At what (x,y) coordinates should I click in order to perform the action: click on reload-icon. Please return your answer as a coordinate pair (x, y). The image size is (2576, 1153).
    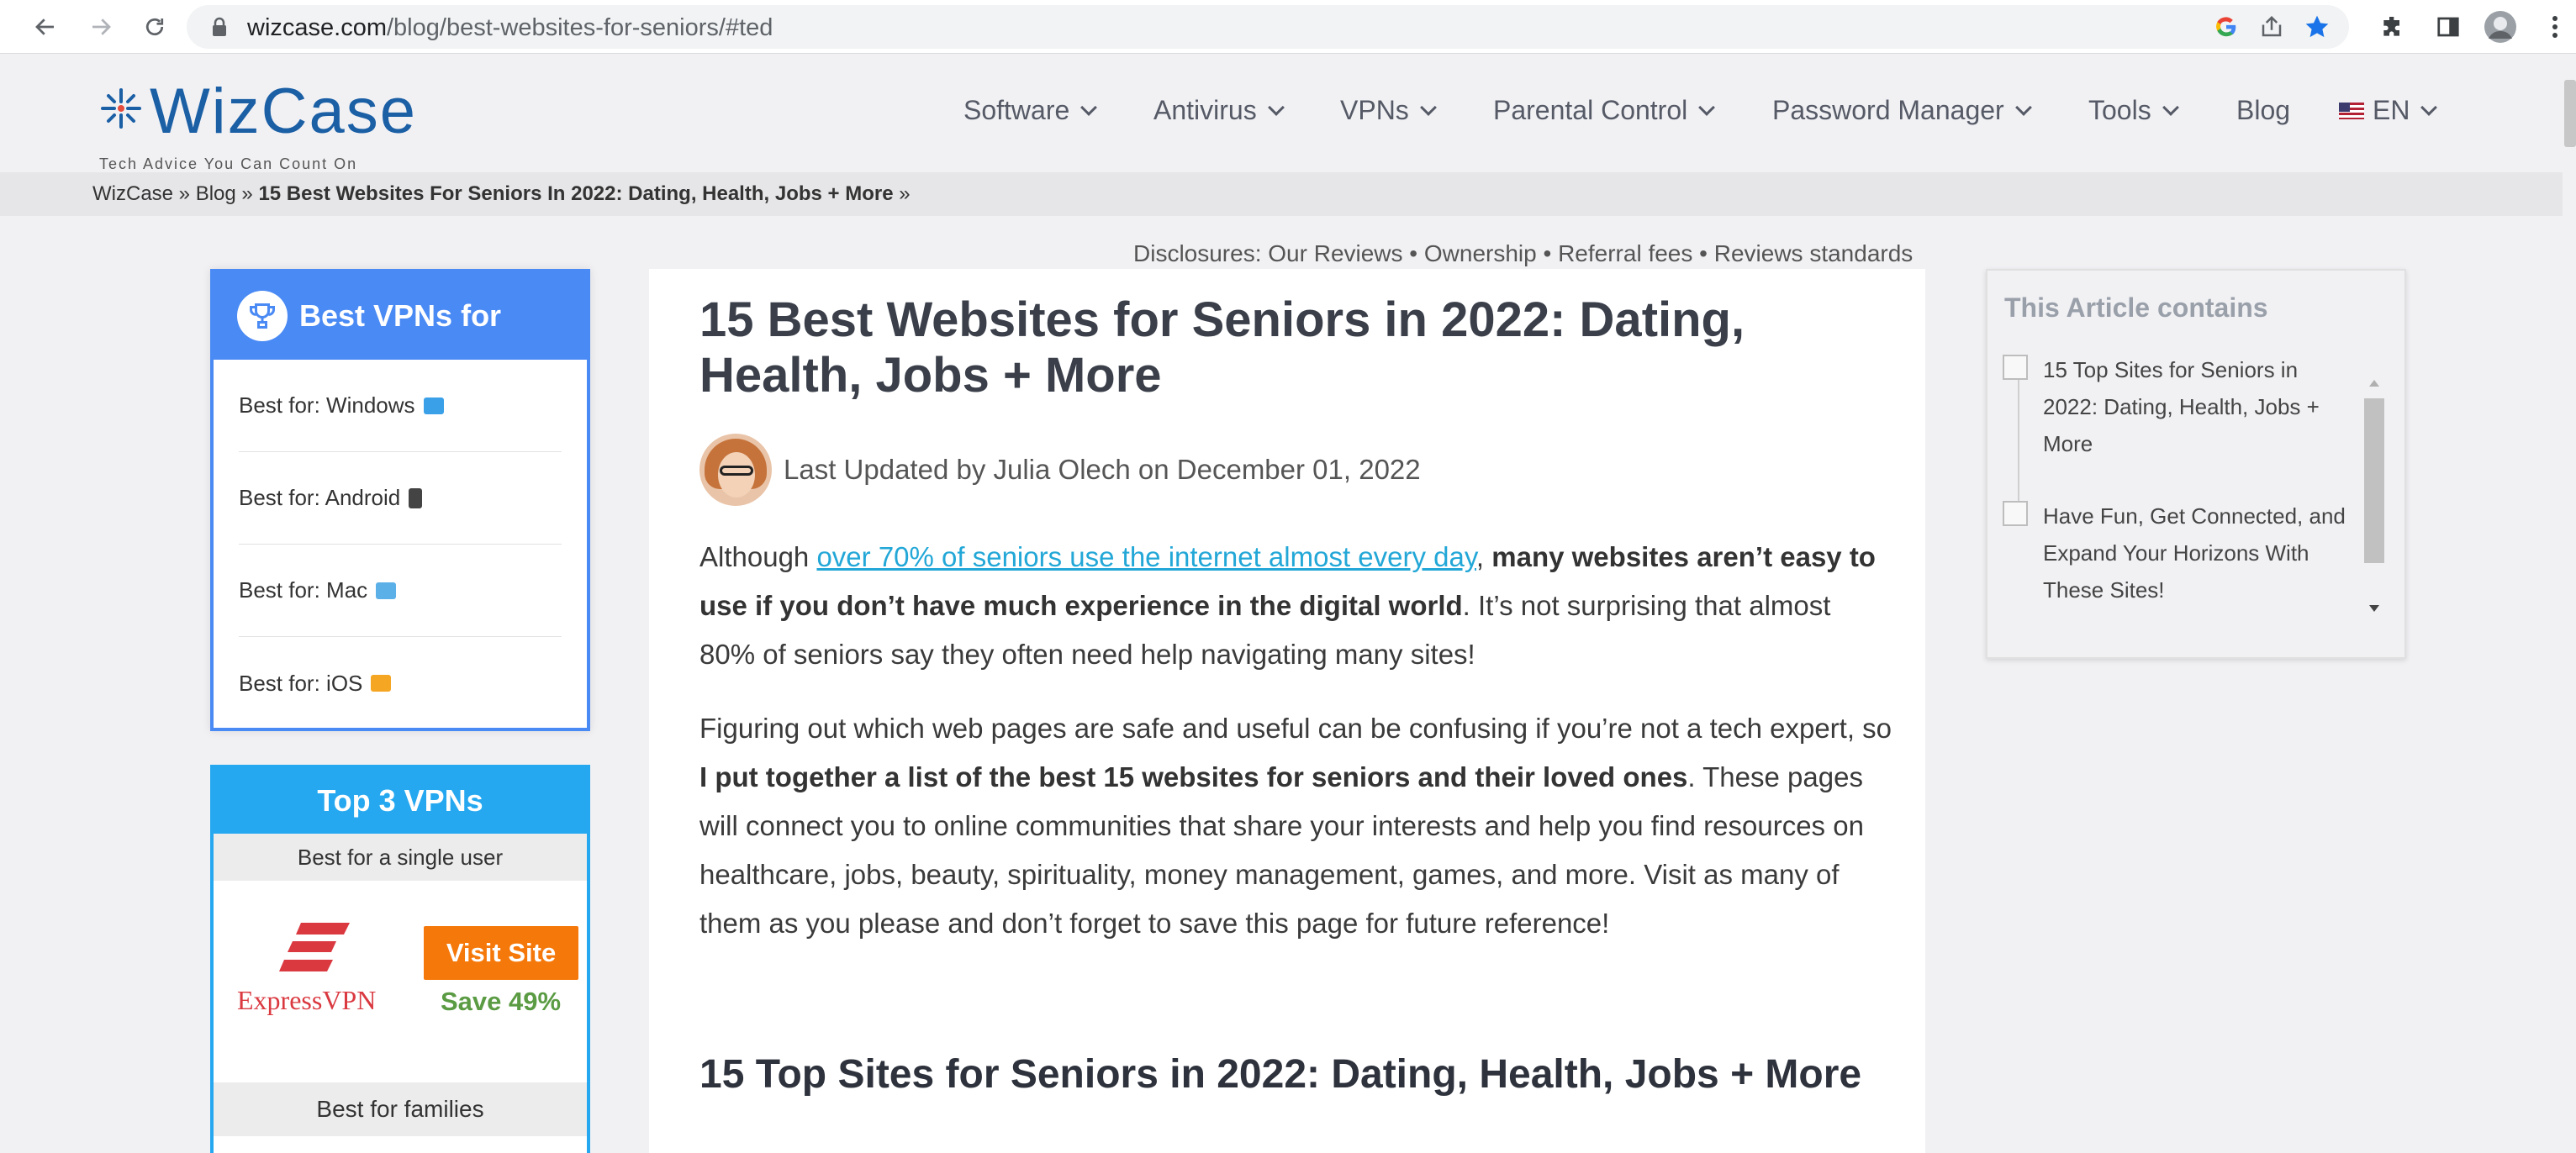
    Looking at the image, I should click on (154, 27).